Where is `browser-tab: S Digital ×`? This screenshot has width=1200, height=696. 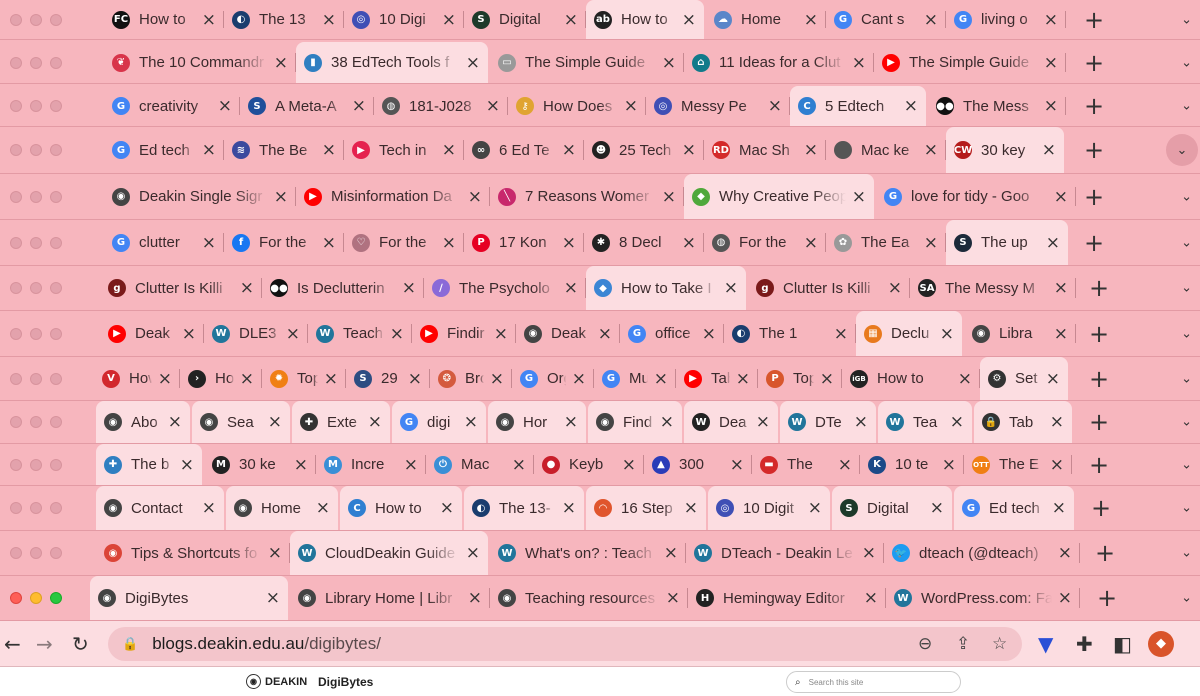
browser-tab: S Digital × is located at coordinates (892, 508).